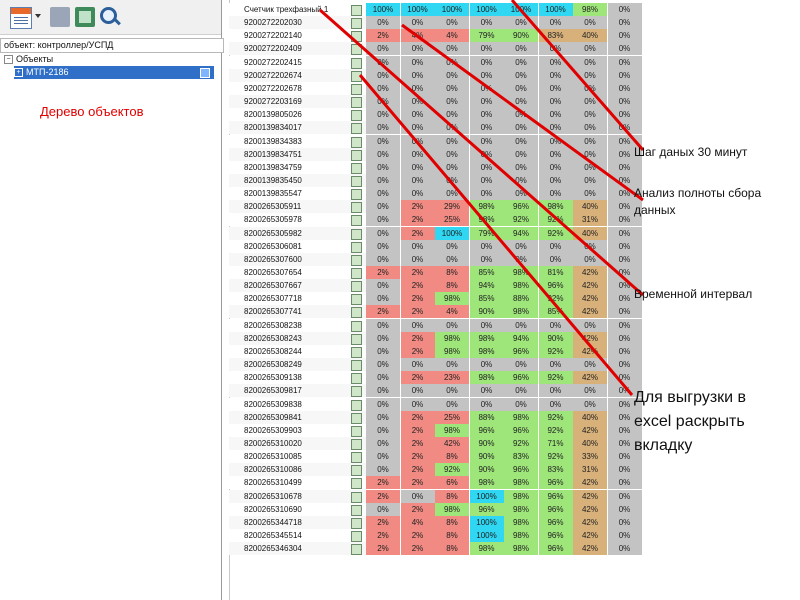  What do you see at coordinates (85, 17) in the screenshot?
I see `export-icon` at bounding box center [85, 17].